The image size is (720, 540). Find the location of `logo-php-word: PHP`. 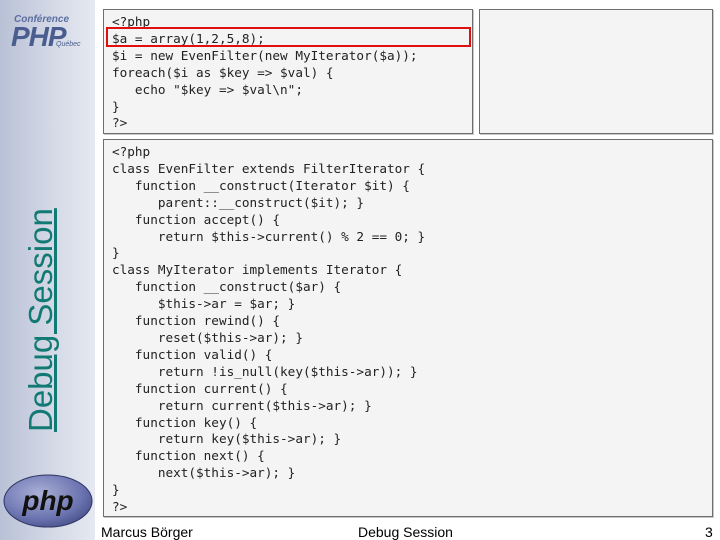

logo-php-word: PHP is located at coordinates (39, 36).